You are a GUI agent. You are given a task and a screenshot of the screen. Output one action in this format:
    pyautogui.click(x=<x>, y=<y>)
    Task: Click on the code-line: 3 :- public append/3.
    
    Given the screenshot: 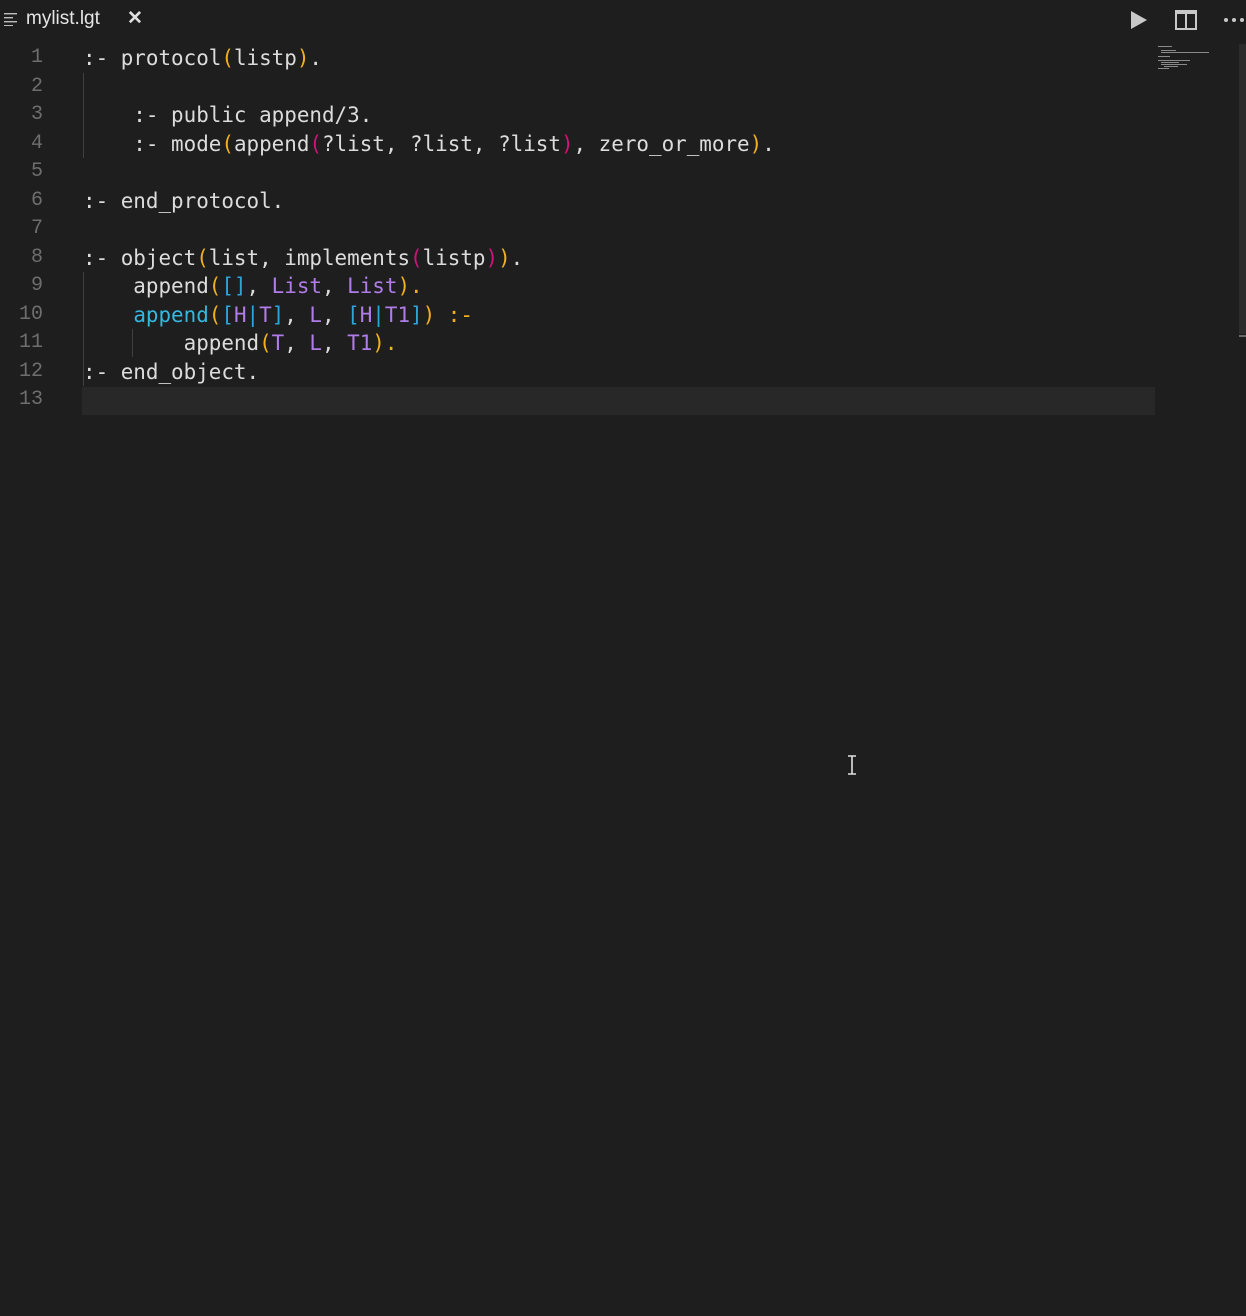 What is the action you would take?
    pyautogui.click(x=575, y=115)
    